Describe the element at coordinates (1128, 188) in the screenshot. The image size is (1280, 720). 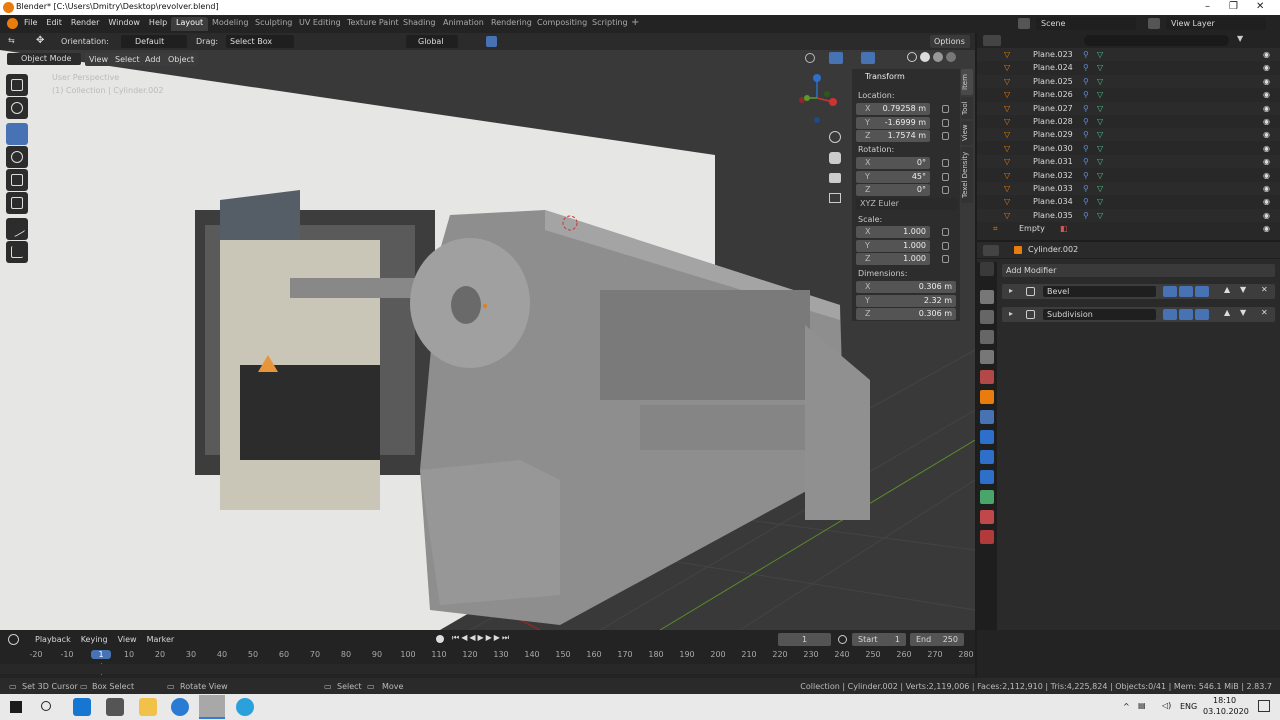
I see `outliner-row: ▽ Plane.033 ⚲ ▽ ◉` at that location.